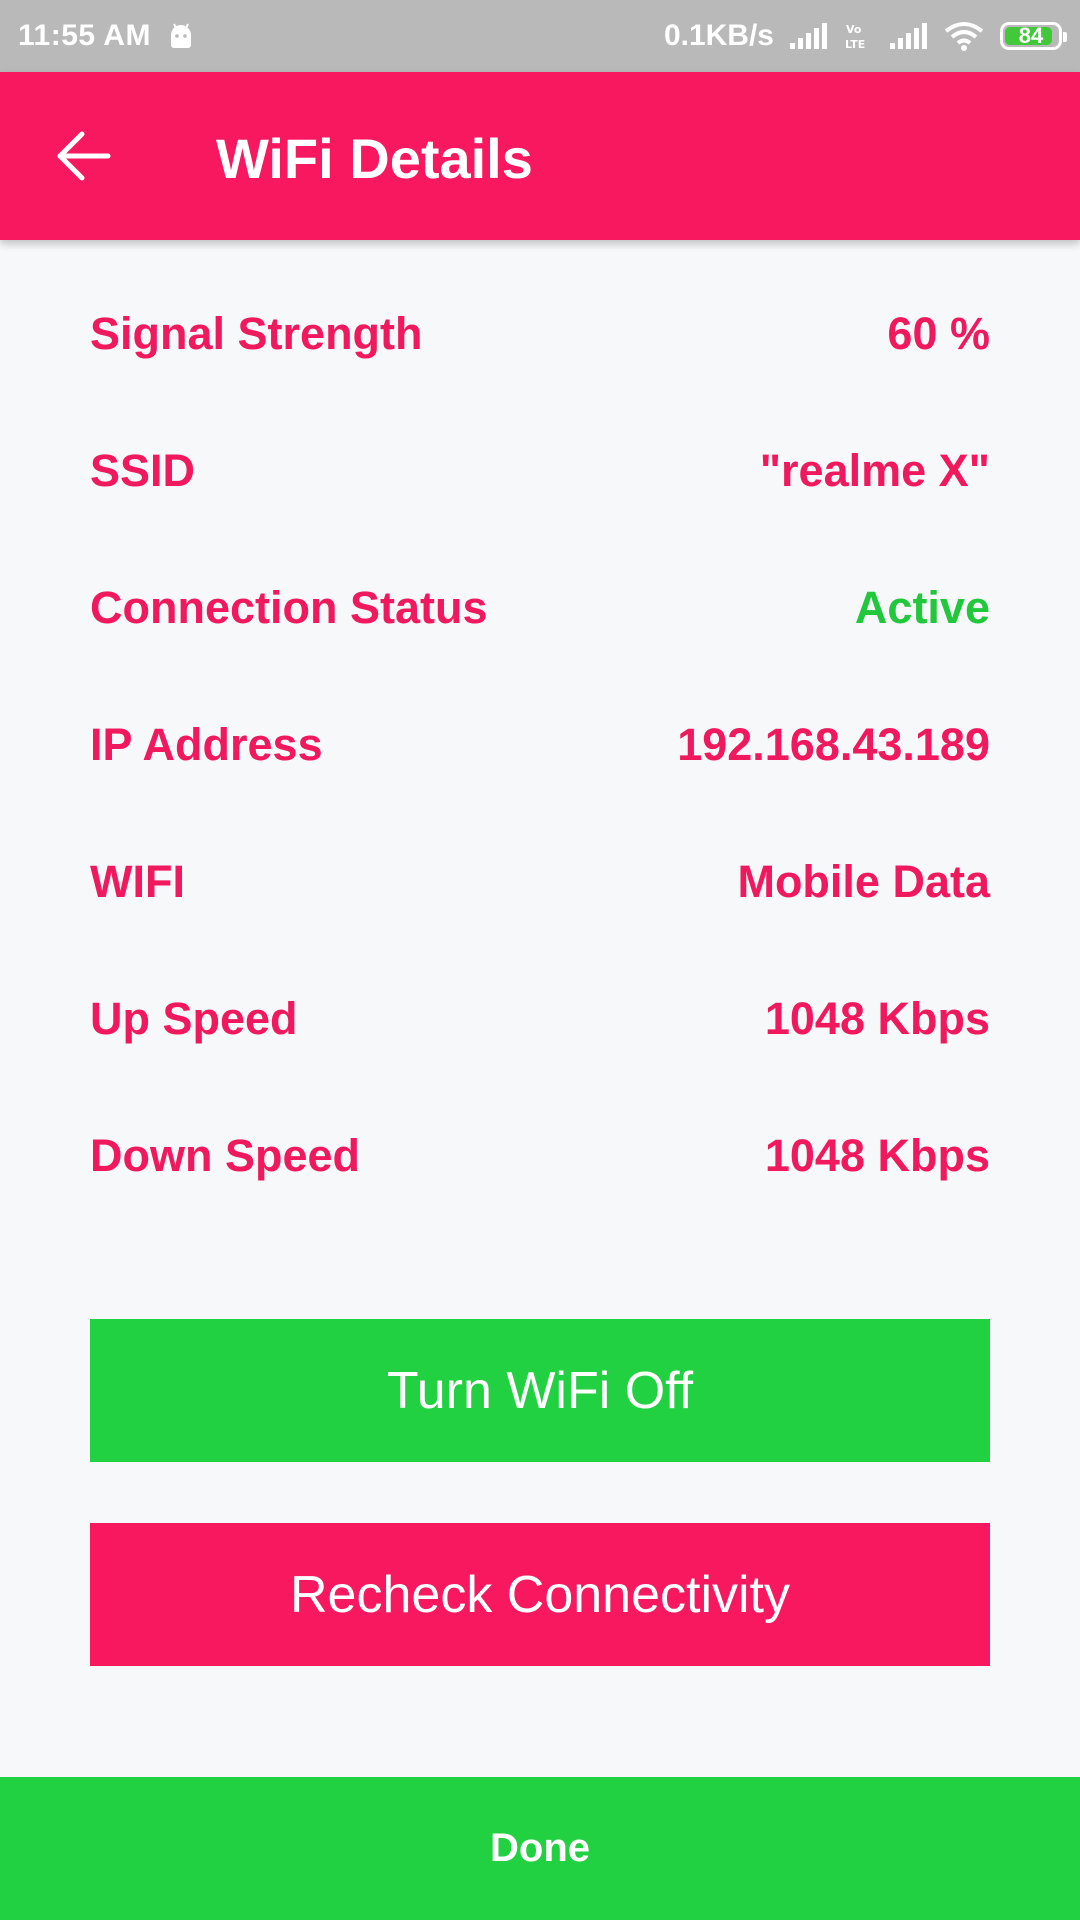  I want to click on arrow-left-icon, so click(84, 156).